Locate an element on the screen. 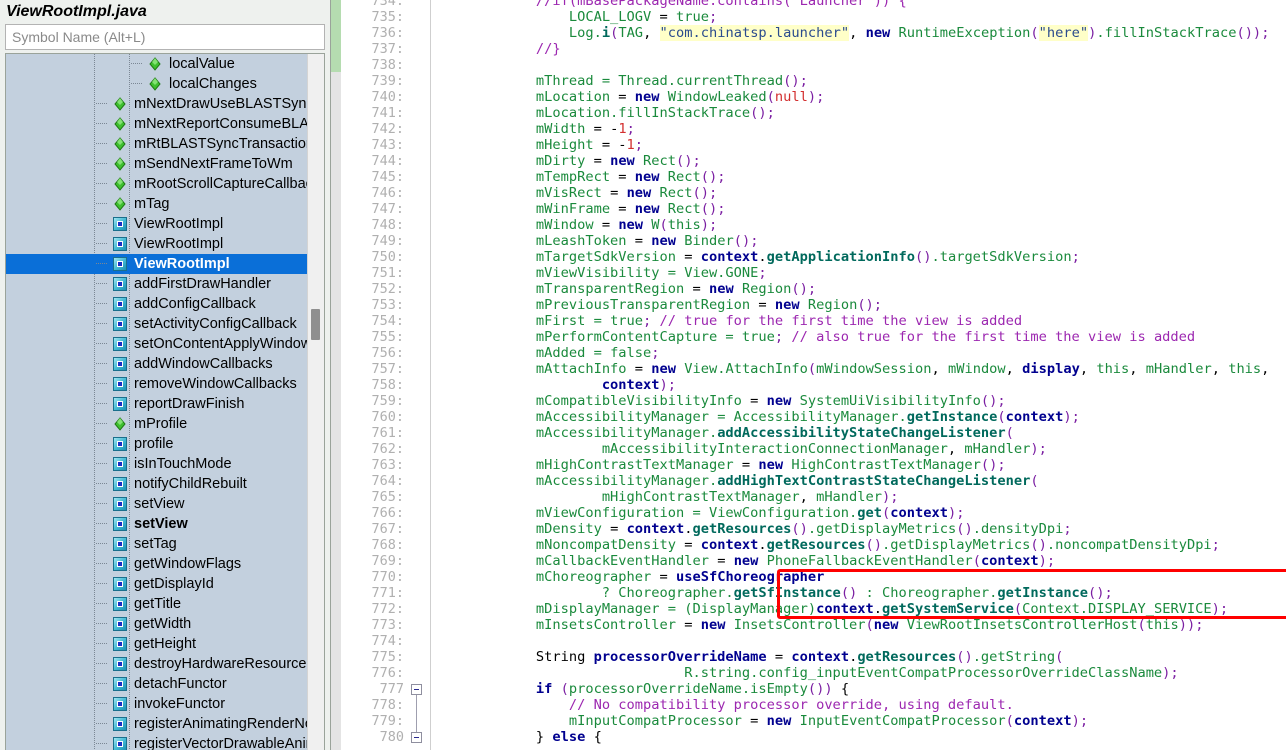  outline-item-mrtblastsynctransaction: mRtBLASTSyncTransaction is located at coordinates (157, 144).